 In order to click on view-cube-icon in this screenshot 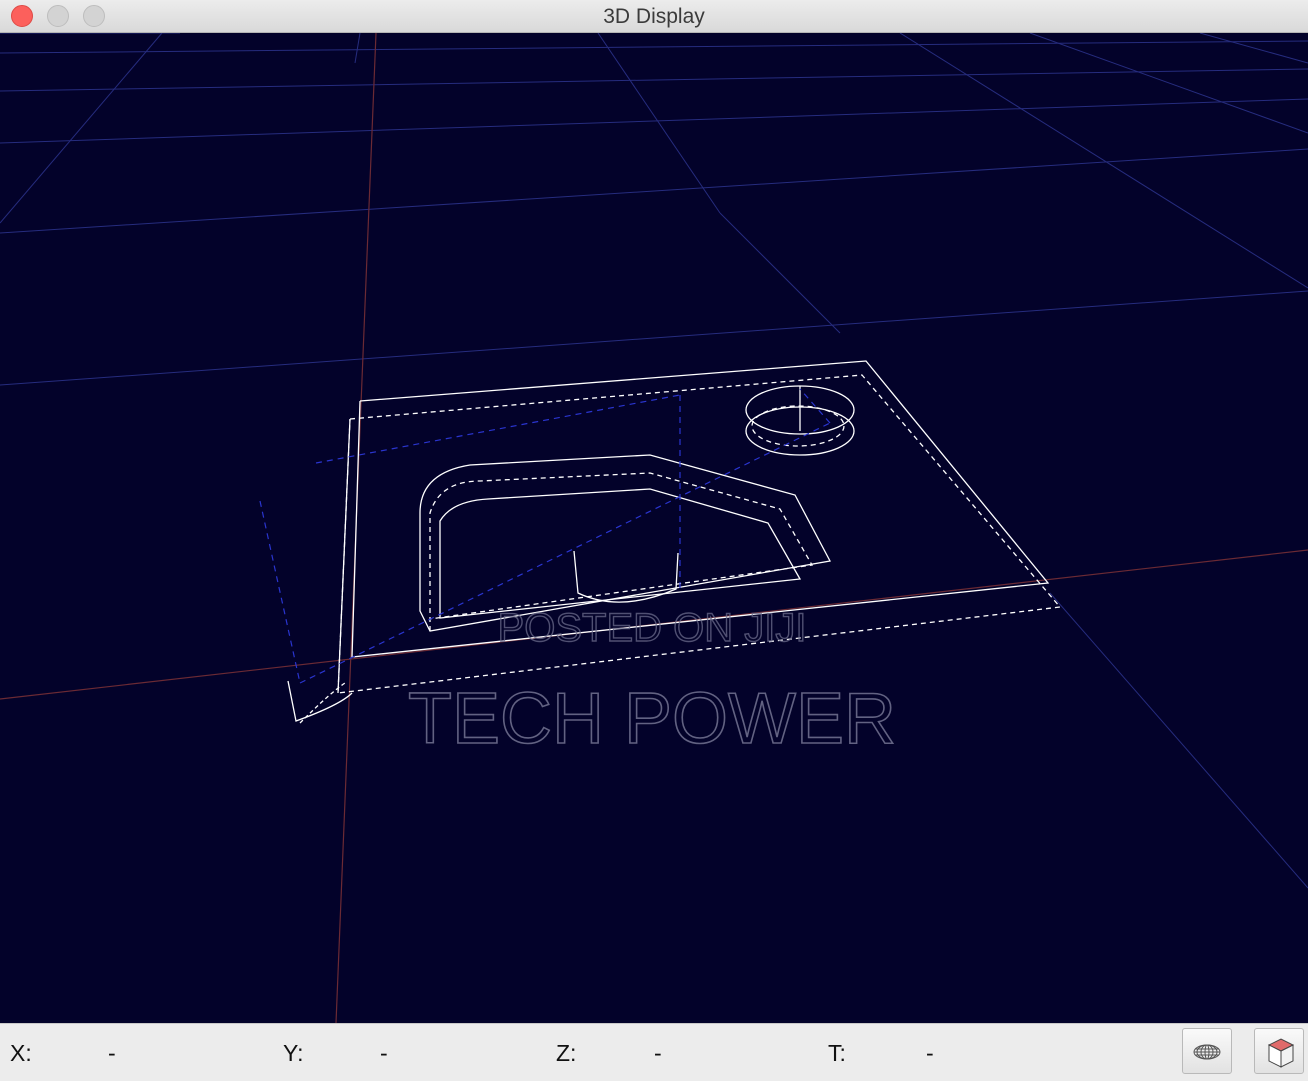, I will do `click(1281, 1053)`.